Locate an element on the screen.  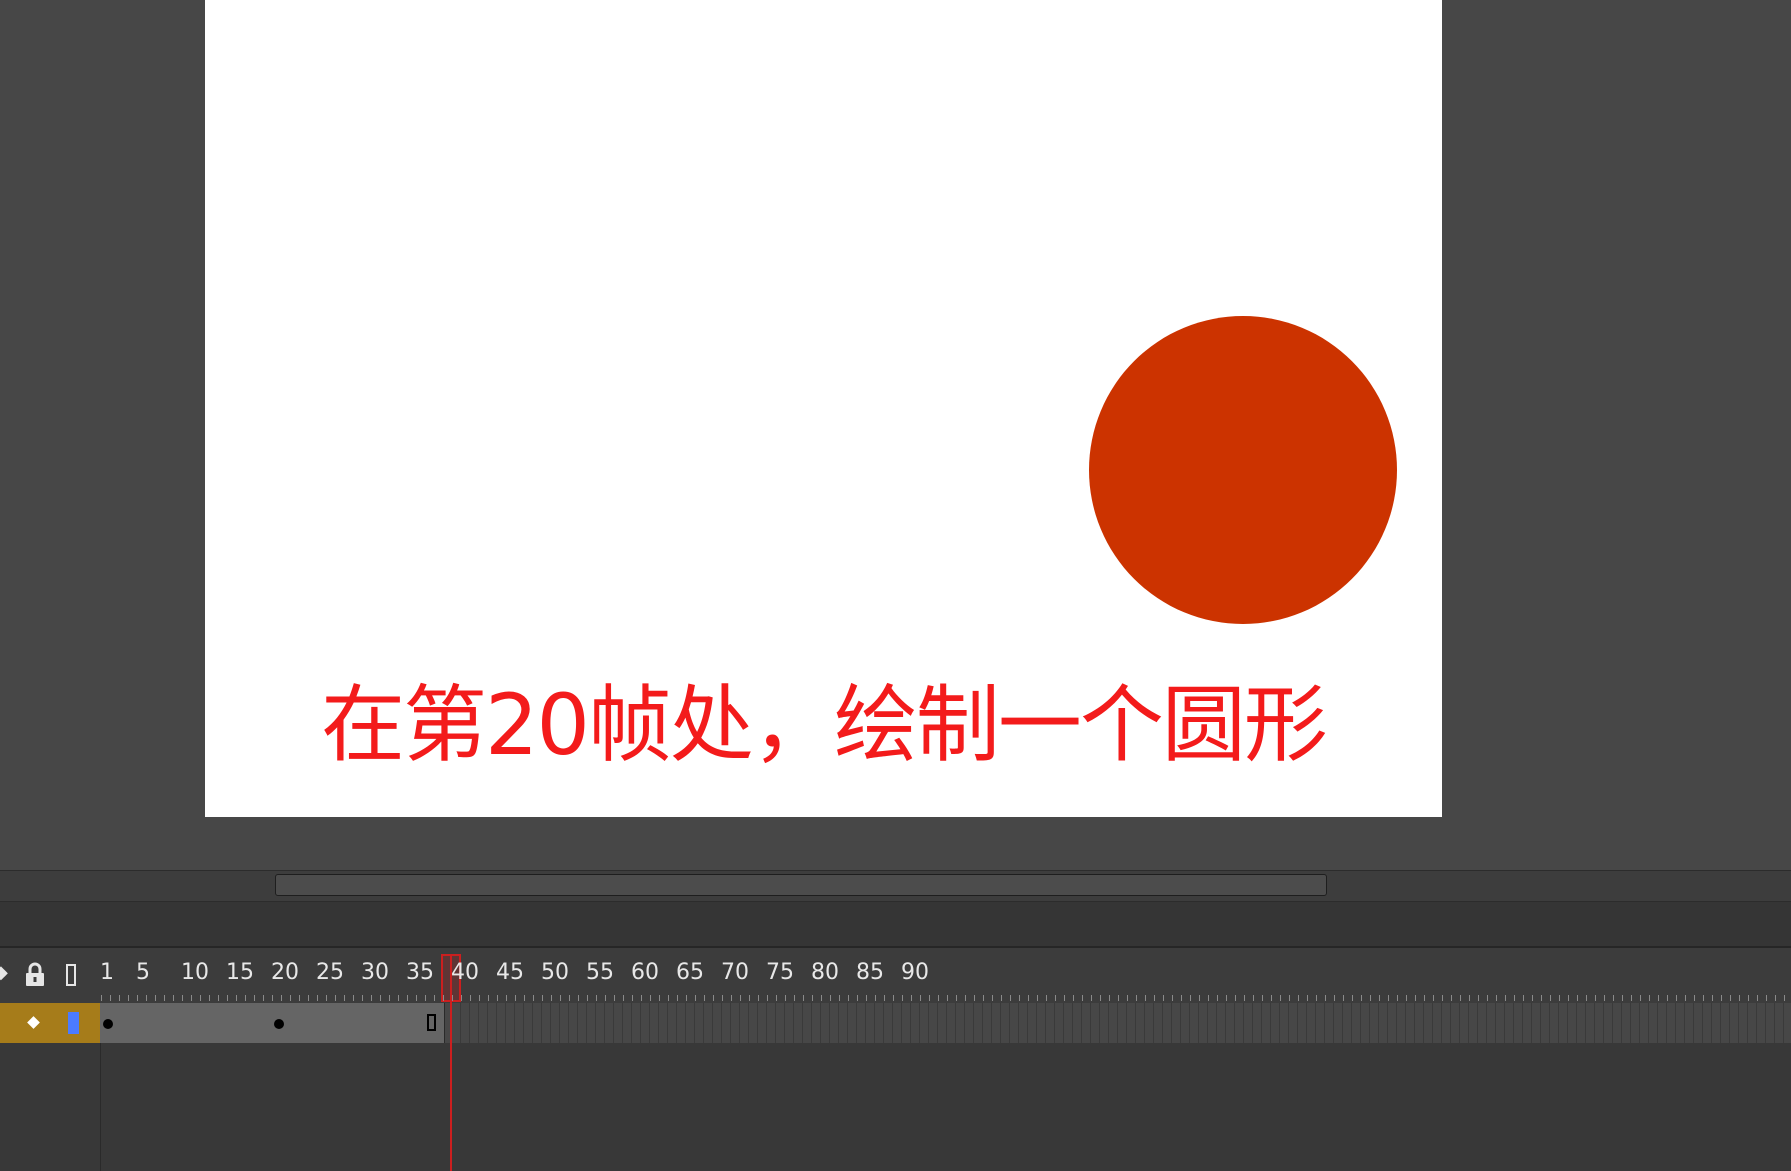
eye-icon: ◆ is located at coordinates (4, 973).